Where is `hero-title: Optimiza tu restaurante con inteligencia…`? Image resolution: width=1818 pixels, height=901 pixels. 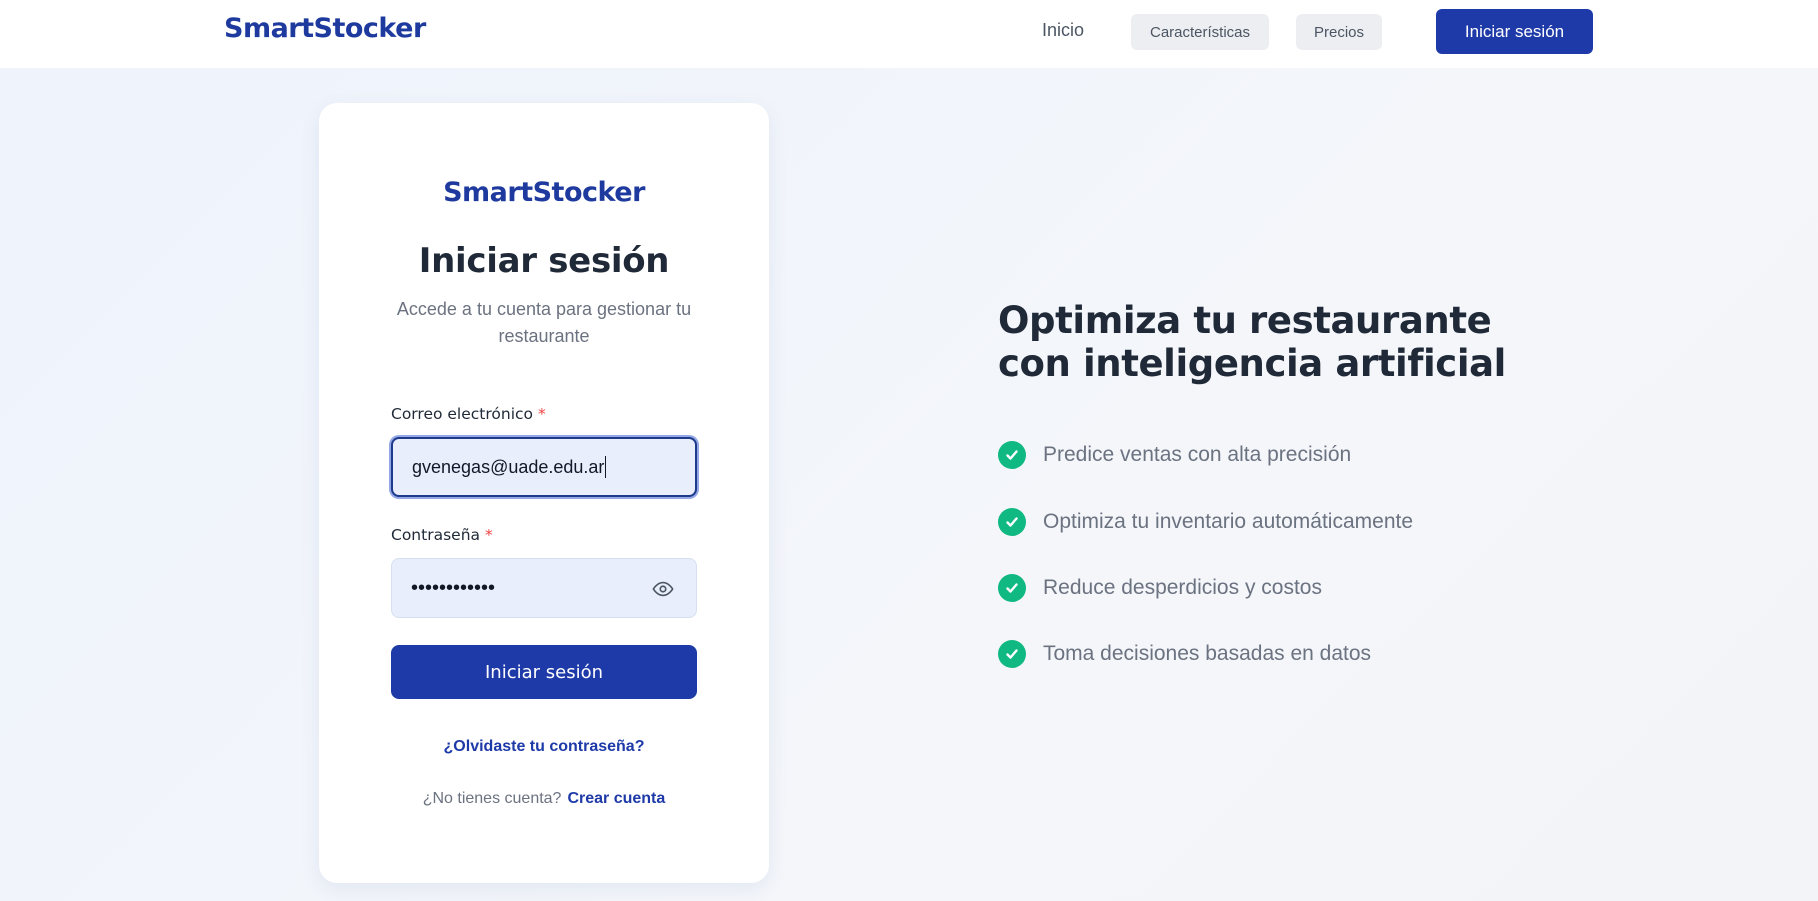 hero-title: Optimiza tu restaurante con inteligencia… is located at coordinates (1252, 342).